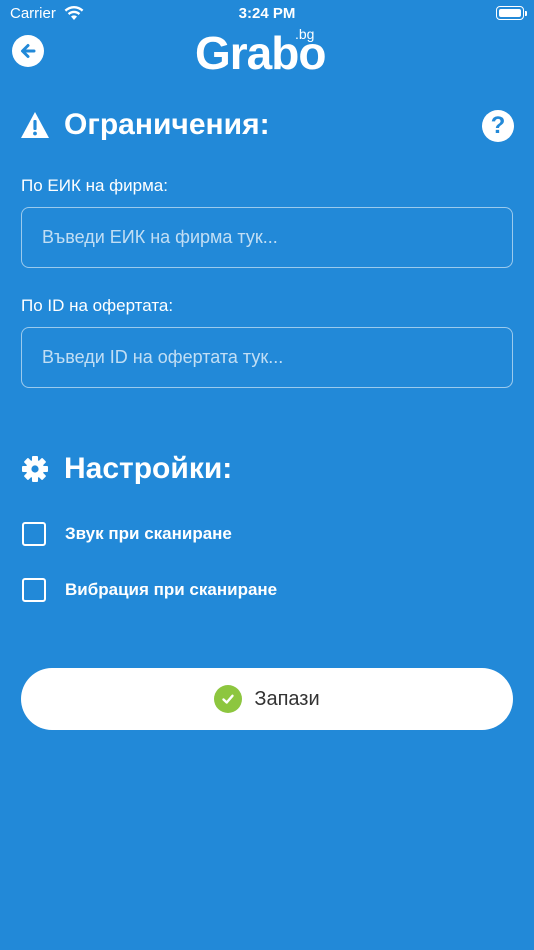  I want to click on status-time: 3:24 PM, so click(267, 13).